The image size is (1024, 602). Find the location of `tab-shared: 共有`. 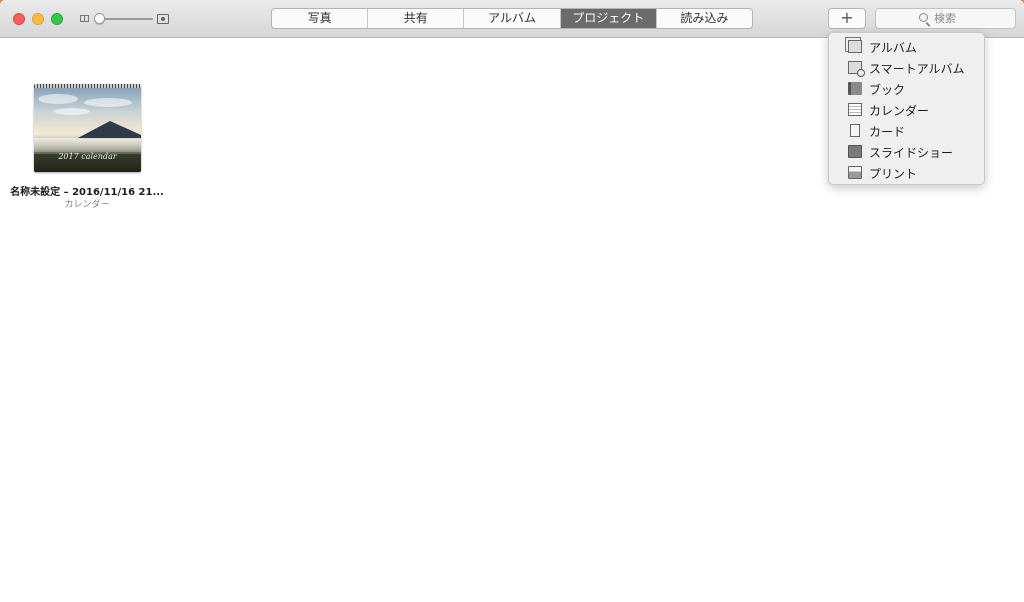

tab-shared: 共有 is located at coordinates (416, 18).